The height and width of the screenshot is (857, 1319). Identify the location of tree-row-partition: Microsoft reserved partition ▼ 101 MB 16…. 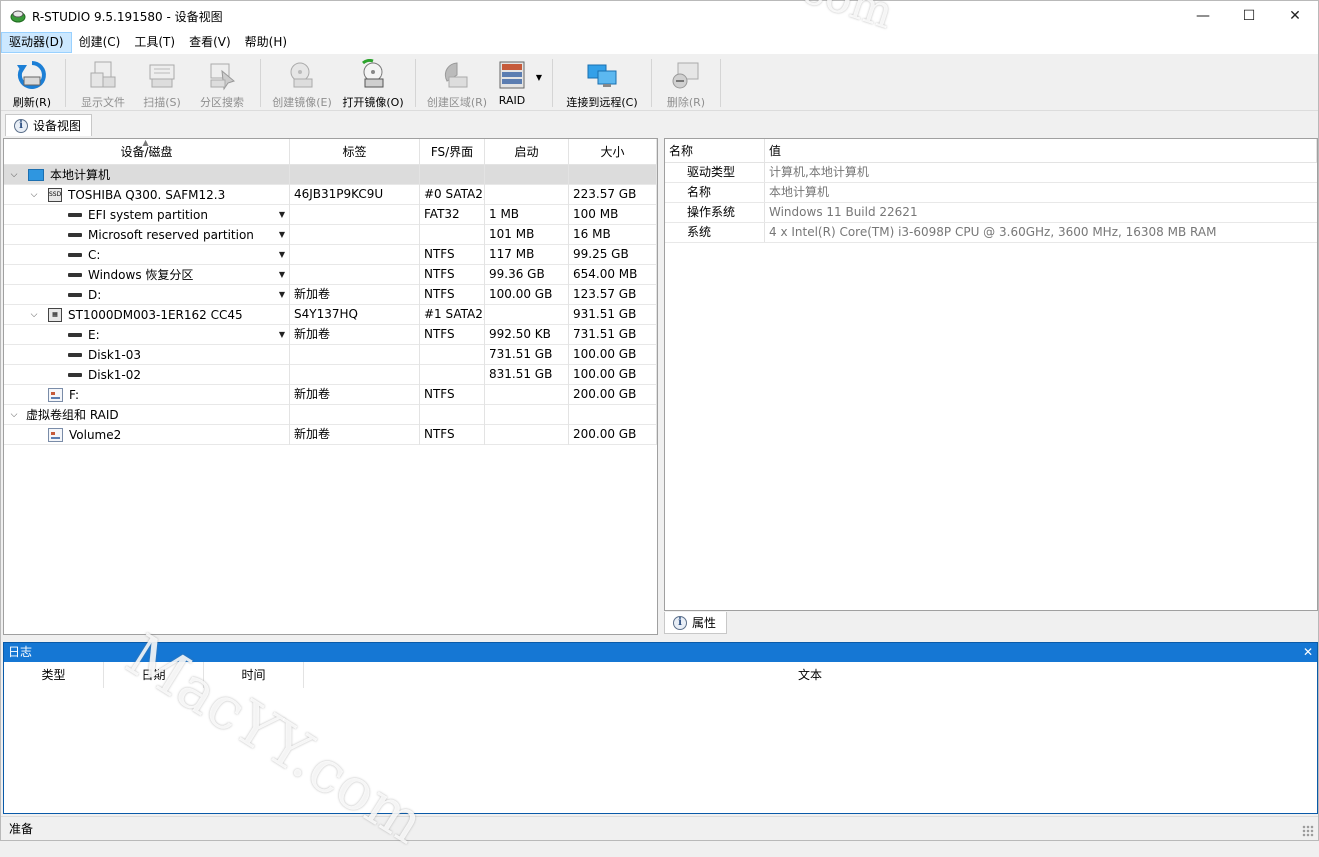
(330, 235).